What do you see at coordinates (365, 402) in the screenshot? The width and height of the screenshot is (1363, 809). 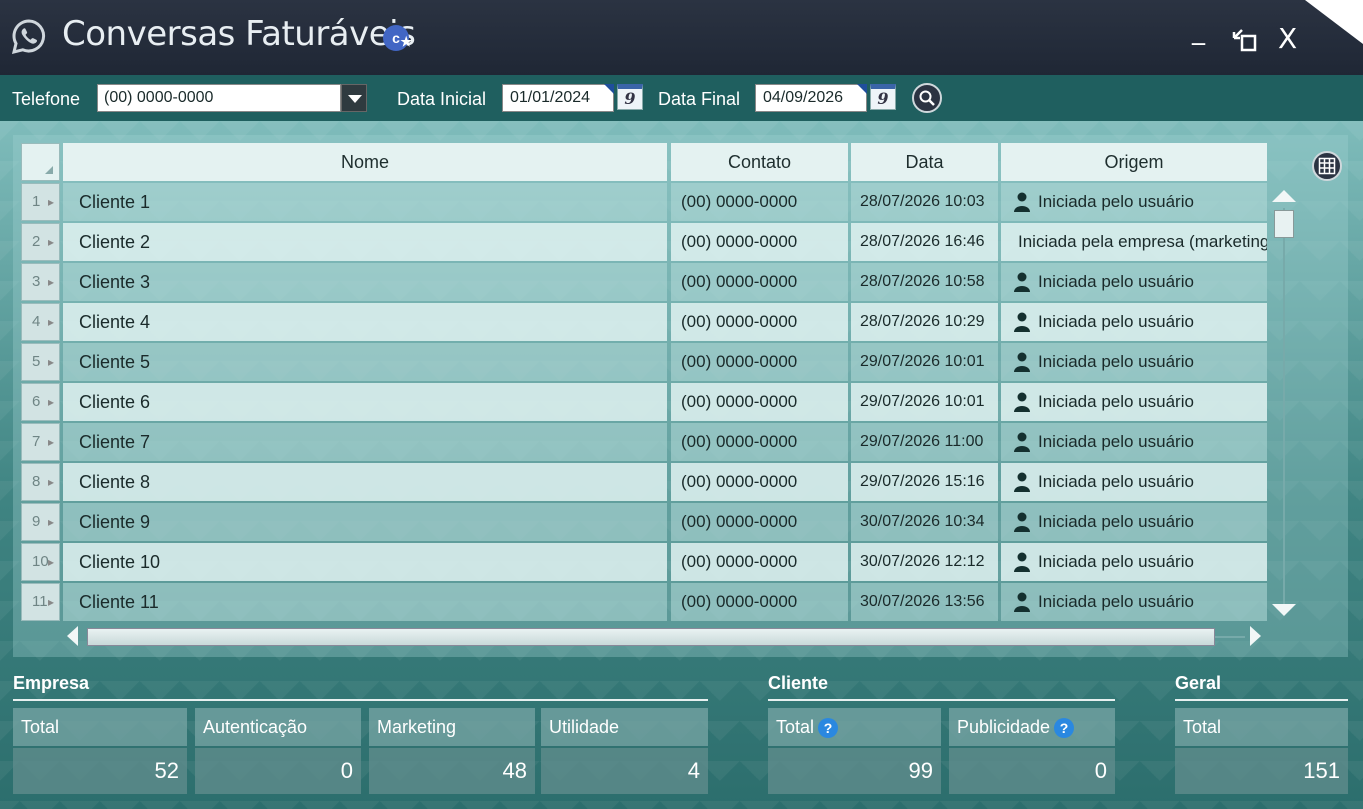 I see `cell-nome: Cliente 6` at bounding box center [365, 402].